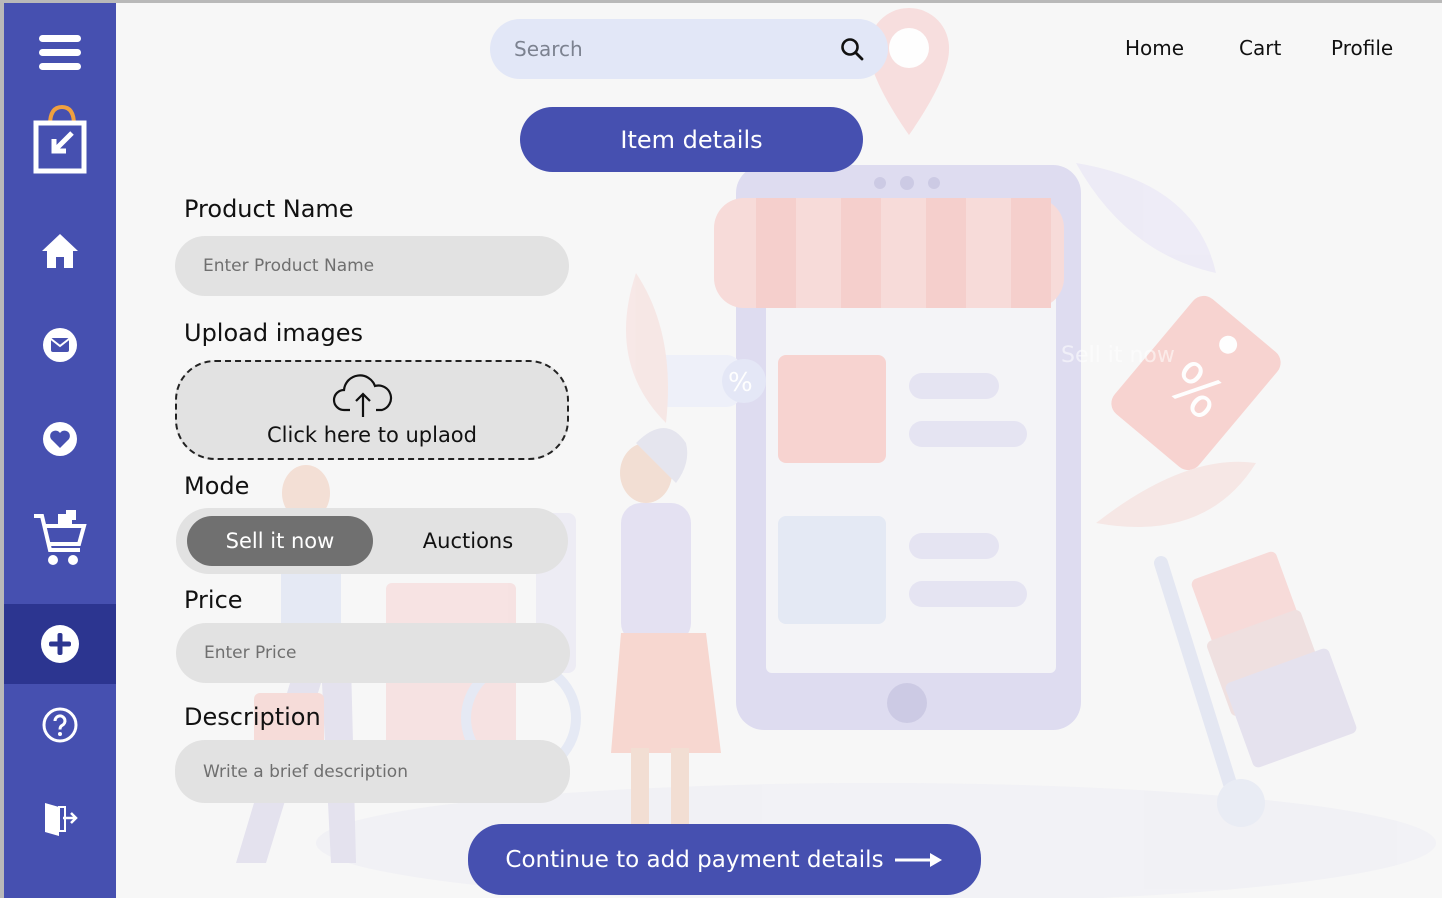 This screenshot has height=898, width=1442. What do you see at coordinates (373, 653) in the screenshot?
I see `price-input` at bounding box center [373, 653].